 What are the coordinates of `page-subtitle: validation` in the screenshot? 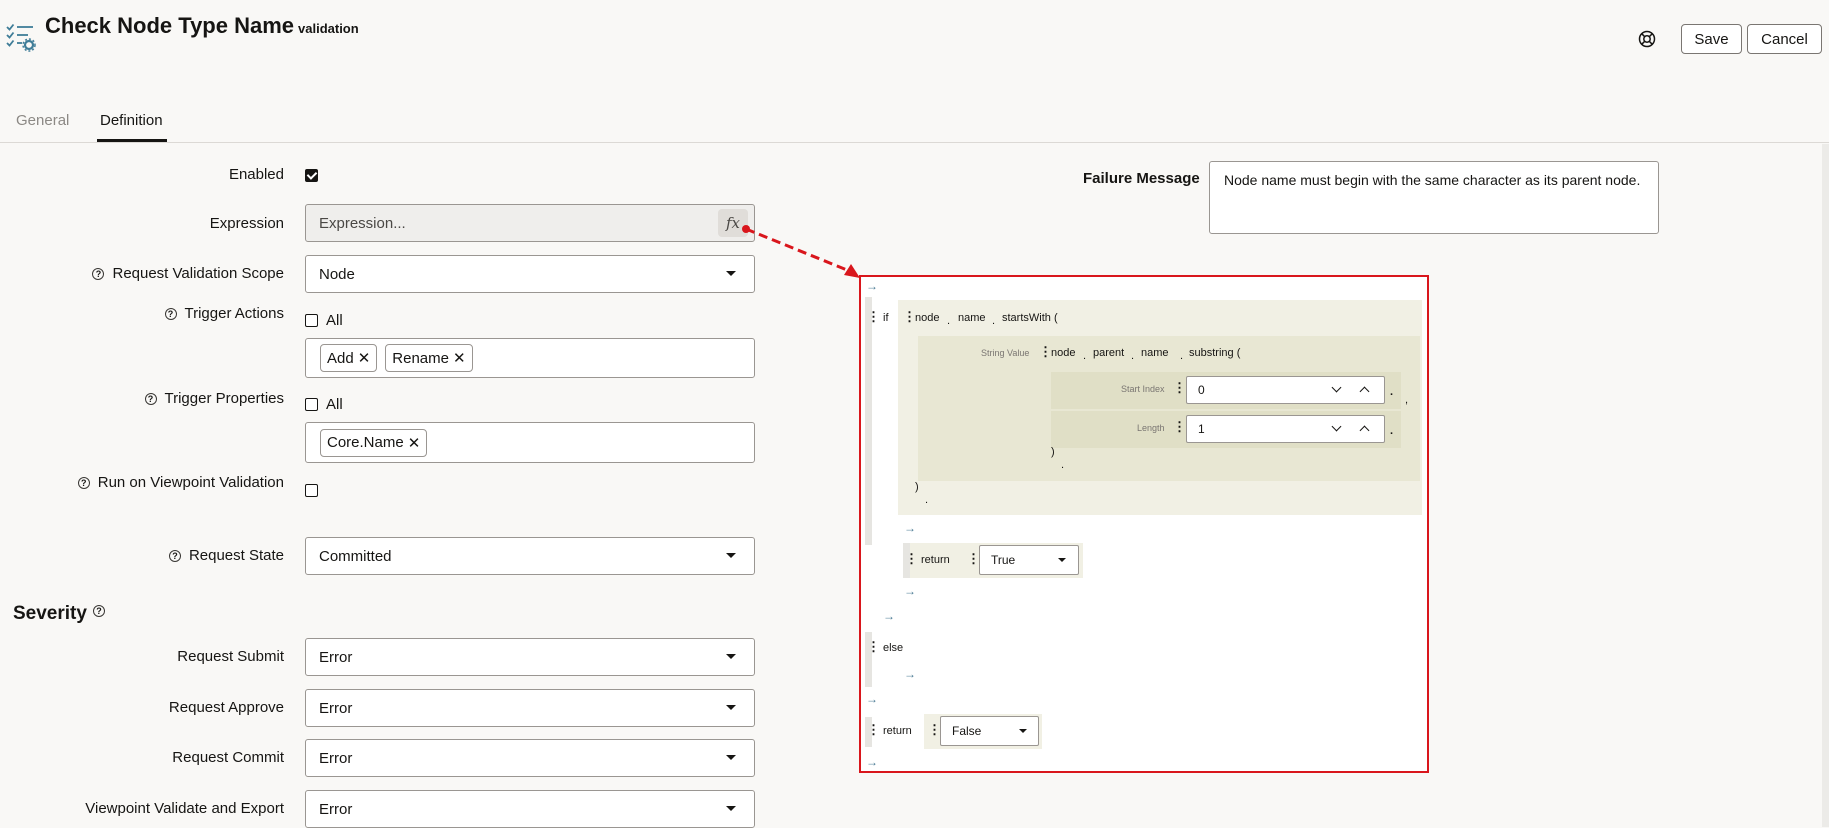 It's located at (328, 28).